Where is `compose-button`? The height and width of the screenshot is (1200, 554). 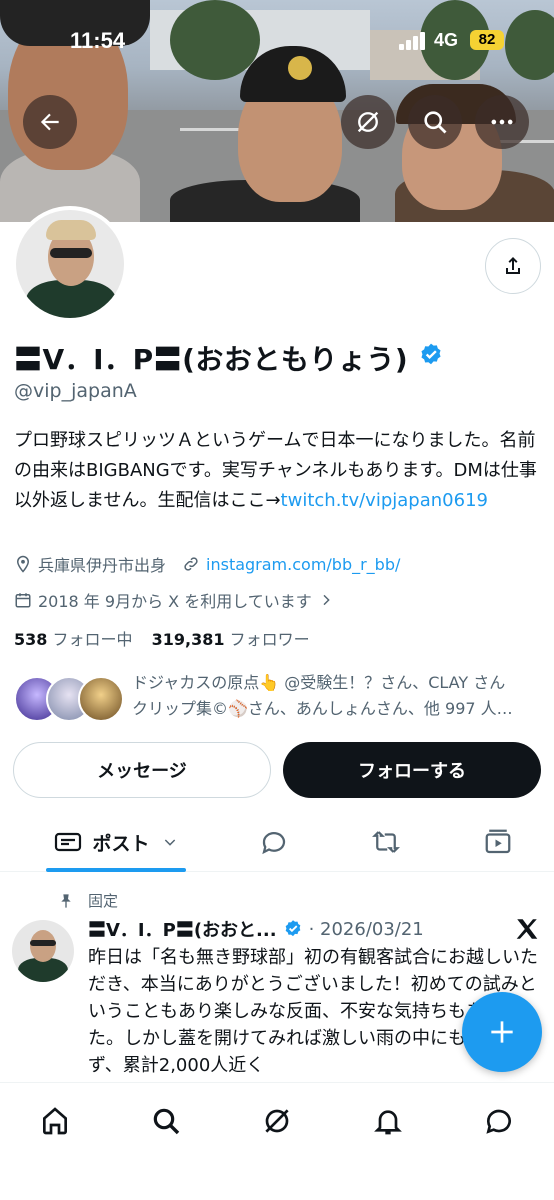 compose-button is located at coordinates (502, 1032).